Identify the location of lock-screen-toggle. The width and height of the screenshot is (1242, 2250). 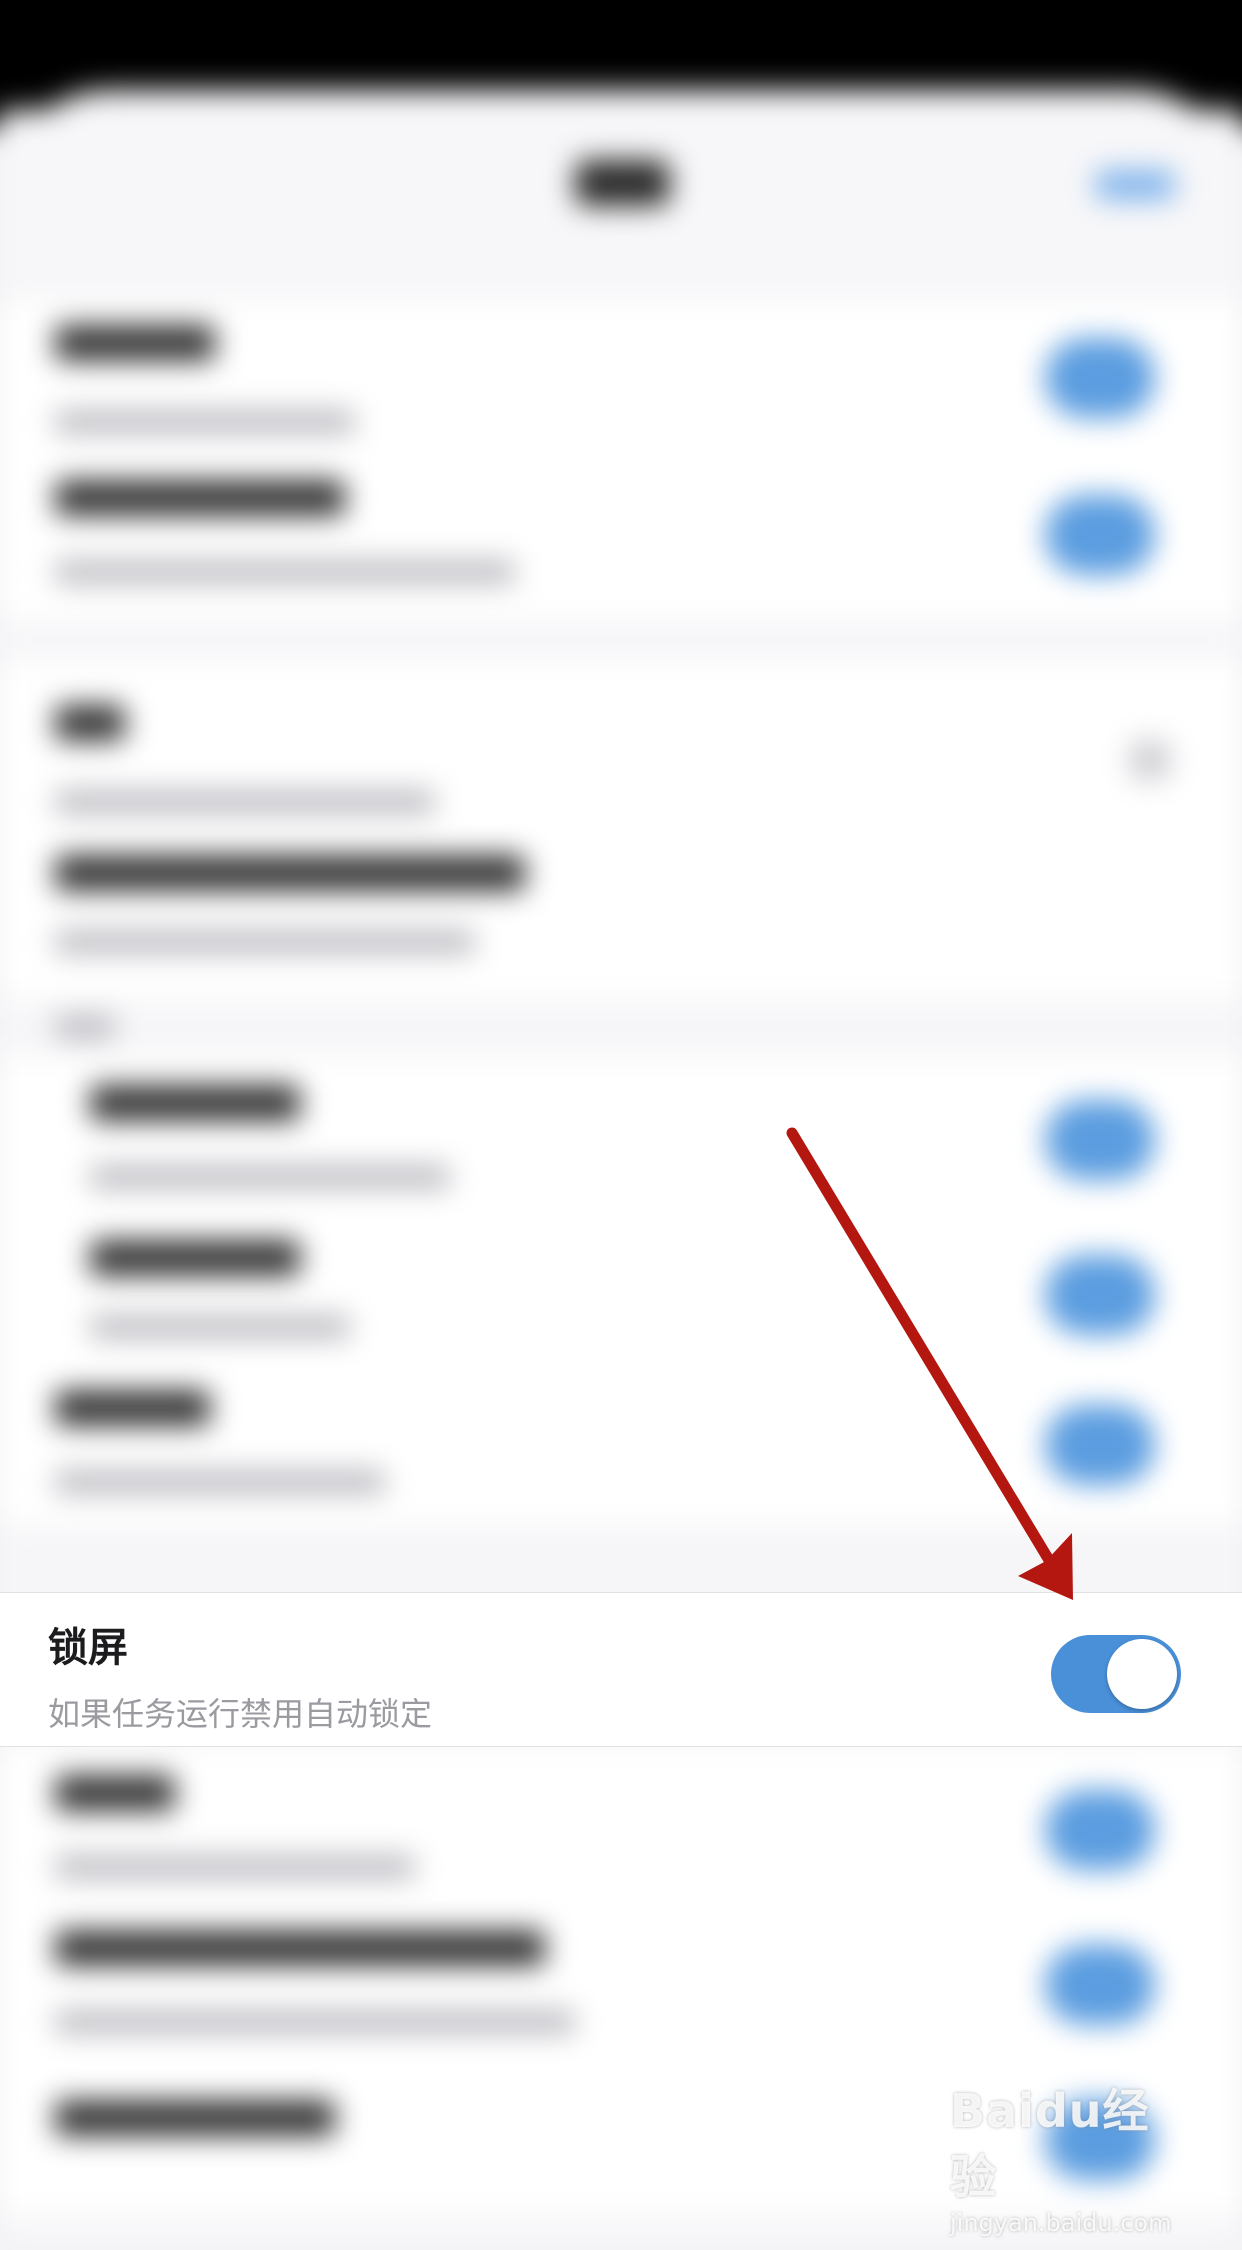
(1116, 1674).